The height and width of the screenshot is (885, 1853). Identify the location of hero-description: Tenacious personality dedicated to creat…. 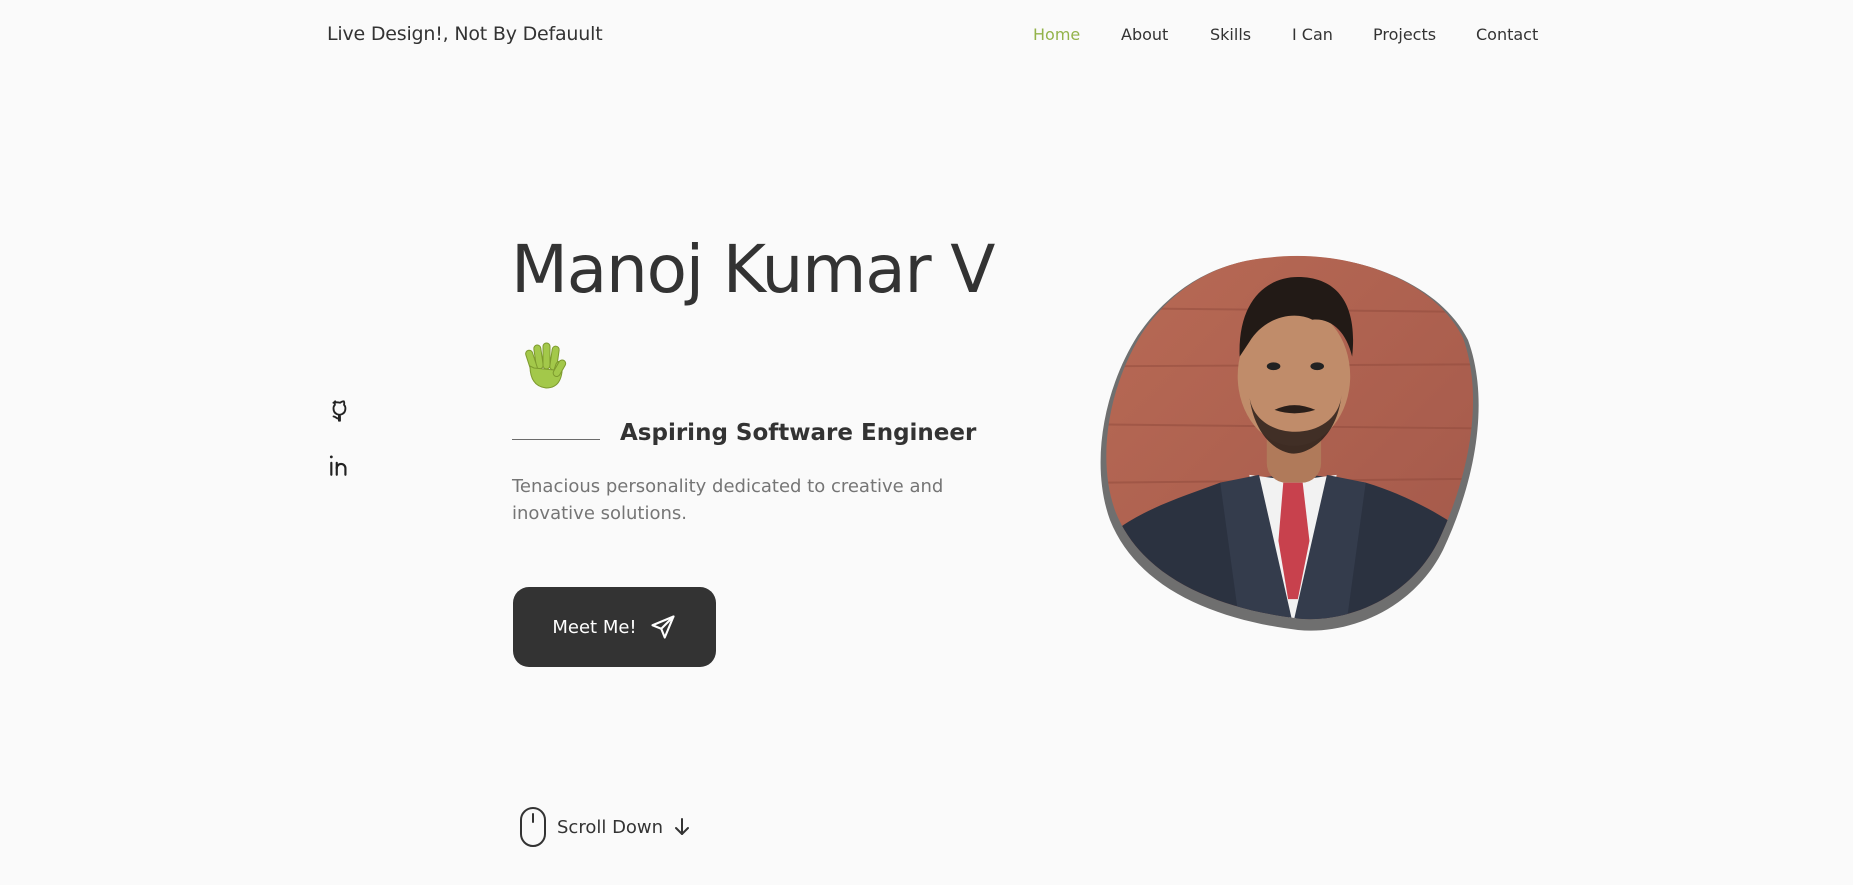
(728, 500).